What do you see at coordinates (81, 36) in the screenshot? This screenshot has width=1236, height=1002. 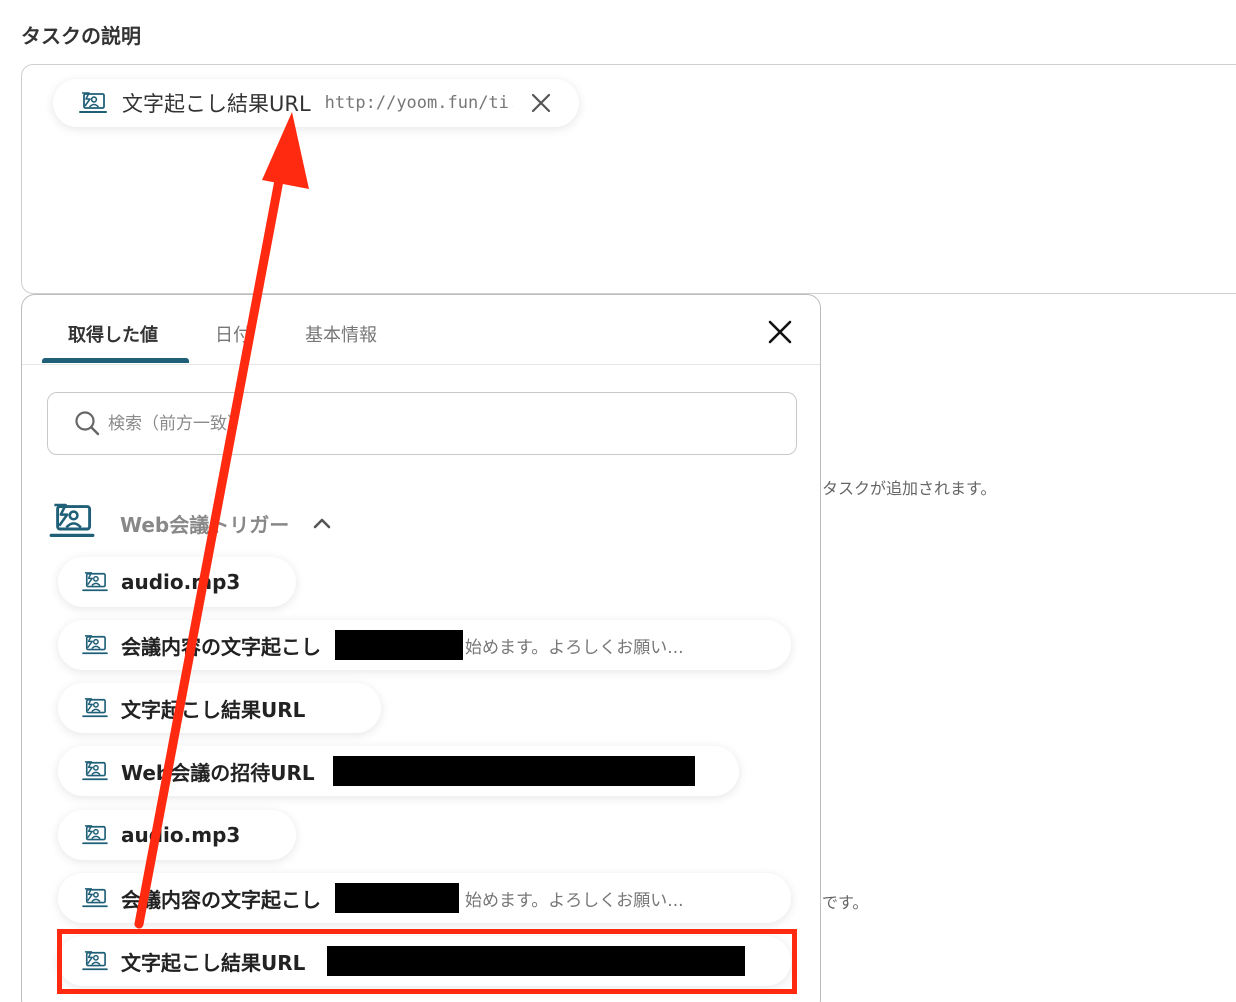 I see `section-title: タスクの説明` at bounding box center [81, 36].